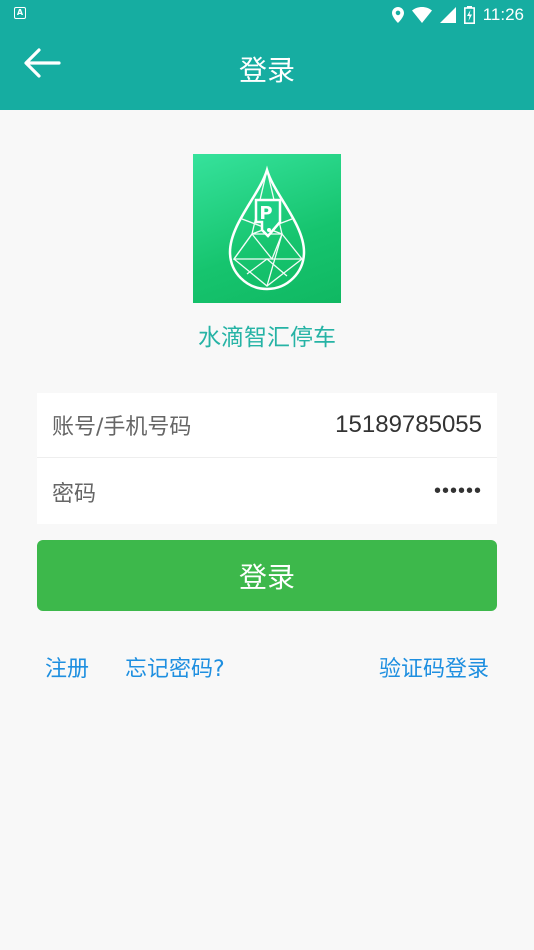  I want to click on sms-login-link: 验证码登录, so click(434, 667).